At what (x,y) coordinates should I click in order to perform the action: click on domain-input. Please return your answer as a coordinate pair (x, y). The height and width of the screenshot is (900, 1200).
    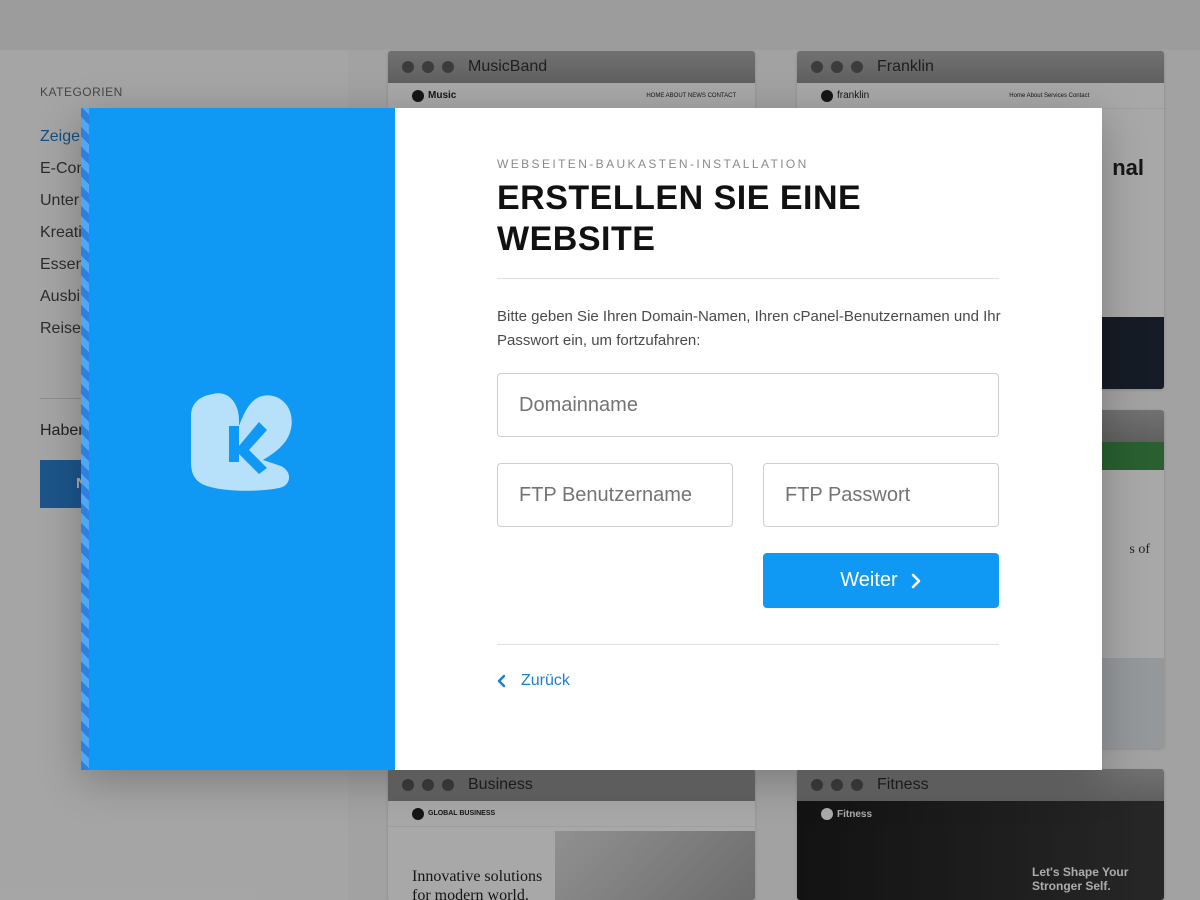
    Looking at the image, I should click on (748, 405).